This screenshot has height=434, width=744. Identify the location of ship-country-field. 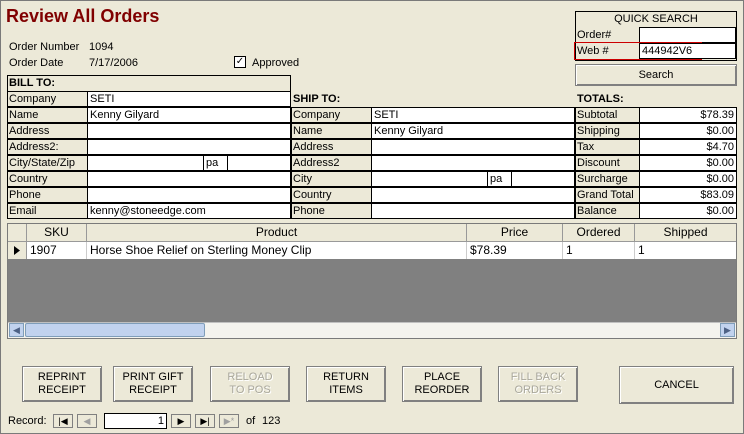
(473, 195).